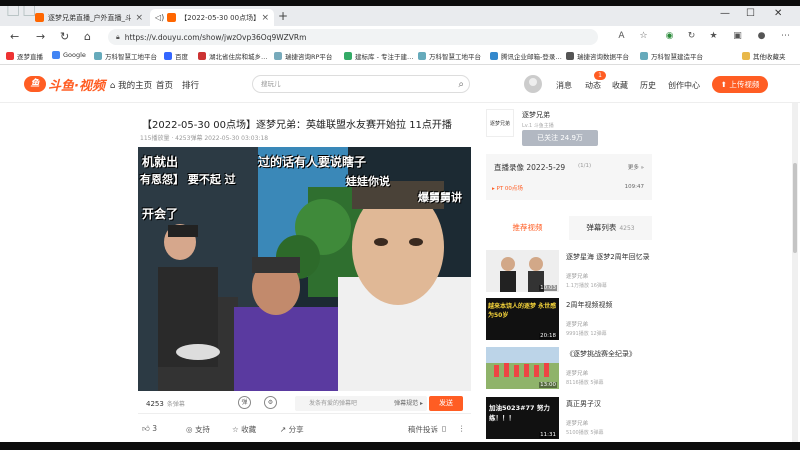 Image resolution: width=800 pixels, height=450 pixels. Describe the element at coordinates (533, 84) in the screenshot. I see `user-avatar` at that location.